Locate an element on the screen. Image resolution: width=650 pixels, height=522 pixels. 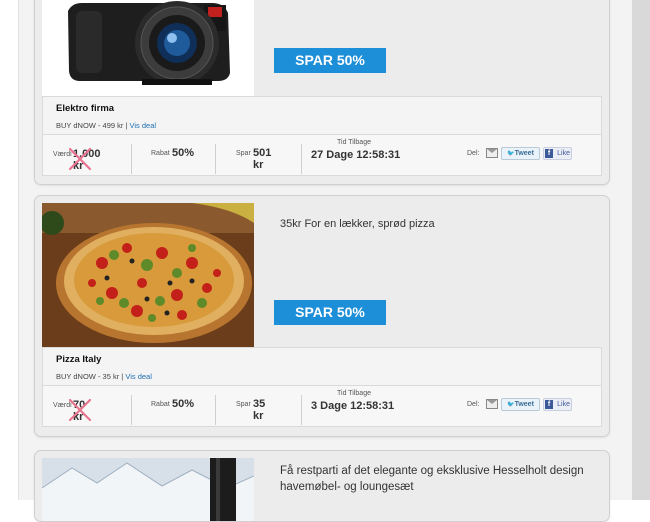
camera-photo is located at coordinates (148, 48).